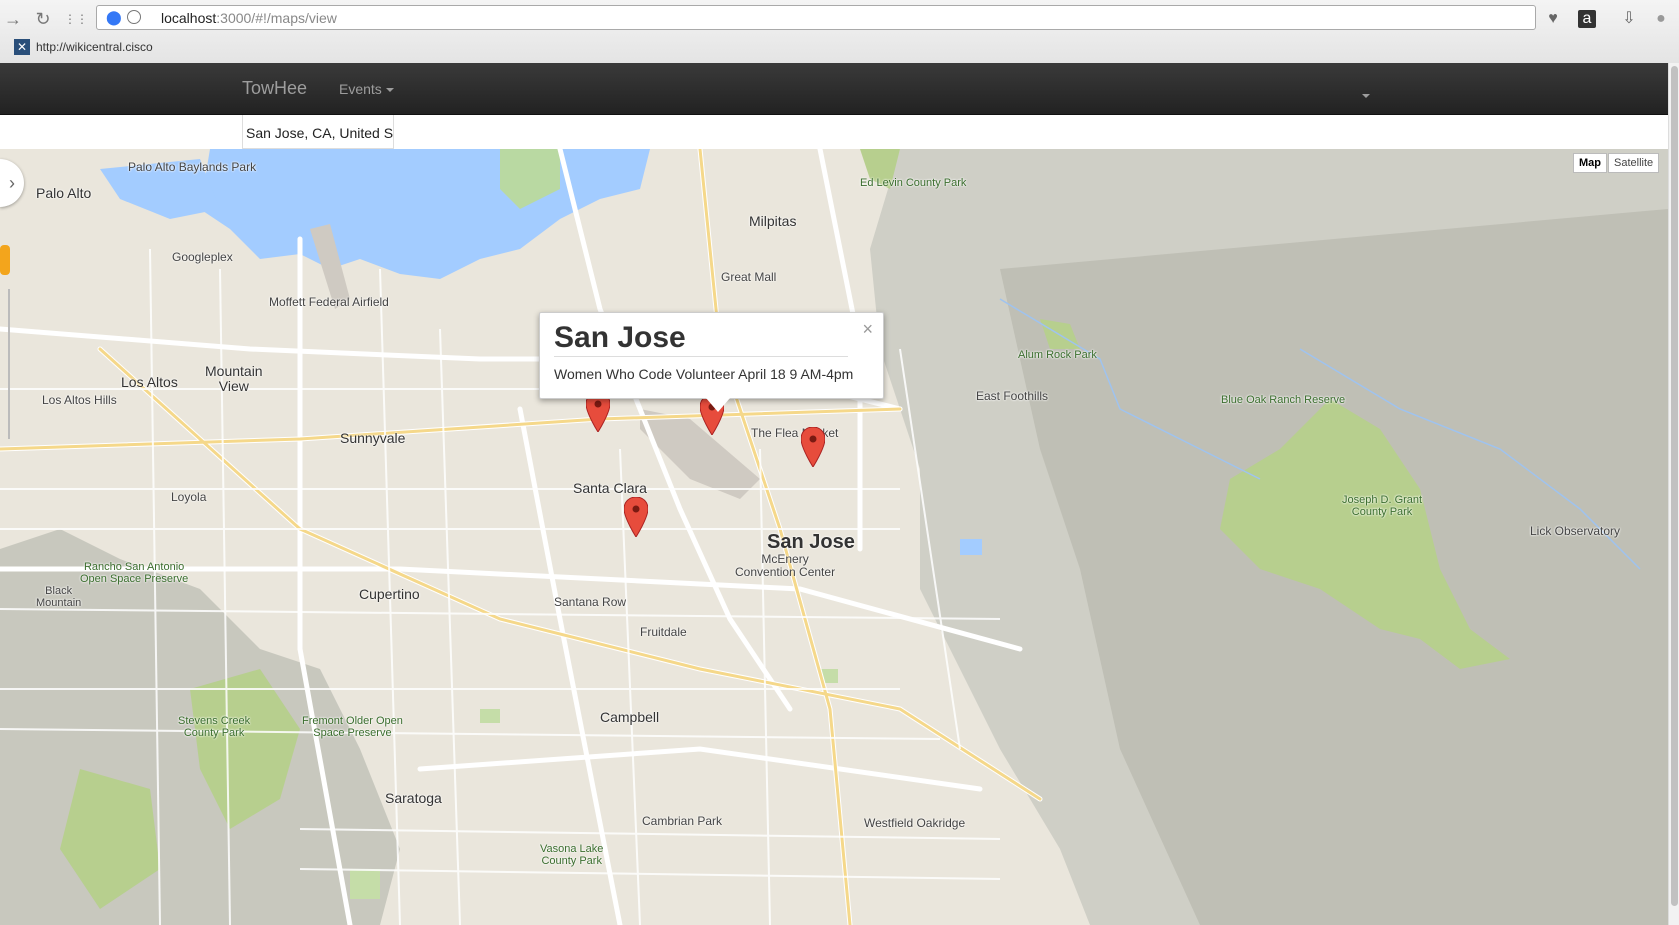 Image resolution: width=1679 pixels, height=925 pixels. What do you see at coordinates (202, 257) in the screenshot?
I see `map-label-googleplex: Googleplex` at bounding box center [202, 257].